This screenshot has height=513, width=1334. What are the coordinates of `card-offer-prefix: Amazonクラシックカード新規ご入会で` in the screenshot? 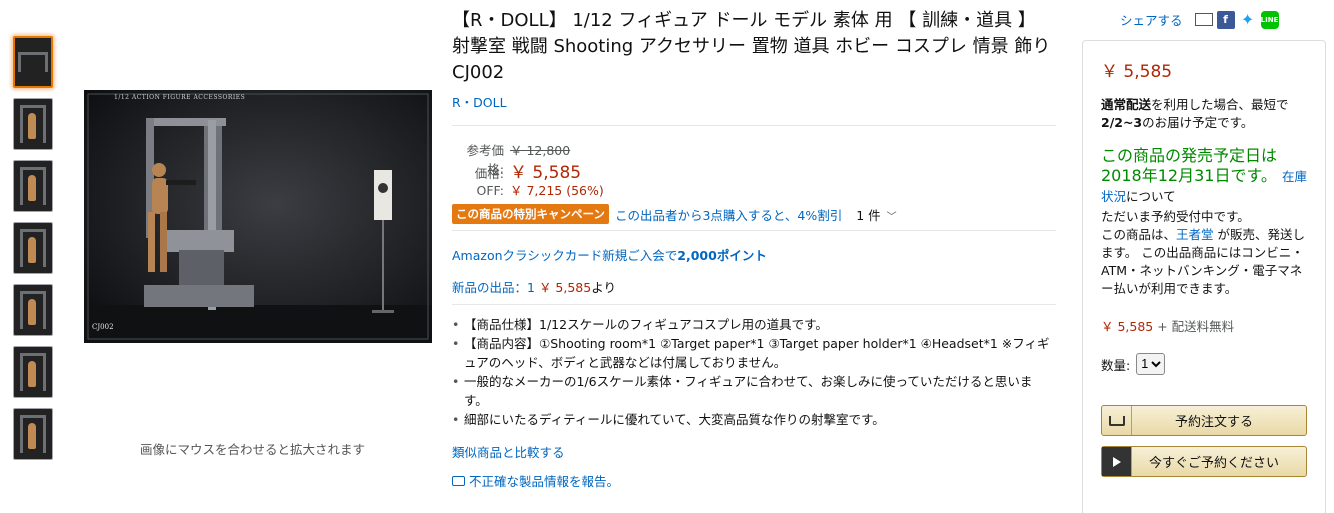 It's located at (565, 255).